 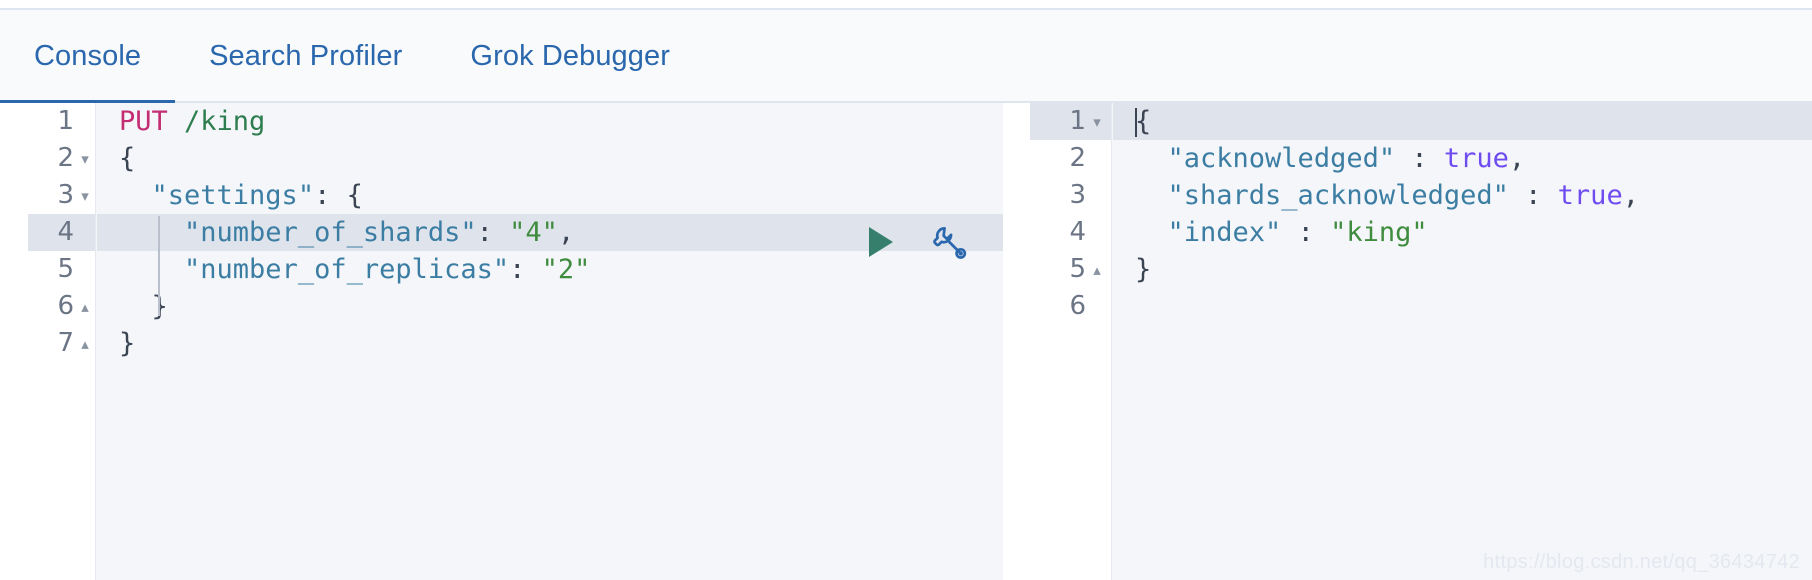 I want to click on line-number-row: 6 ▴, so click(x=61, y=306).